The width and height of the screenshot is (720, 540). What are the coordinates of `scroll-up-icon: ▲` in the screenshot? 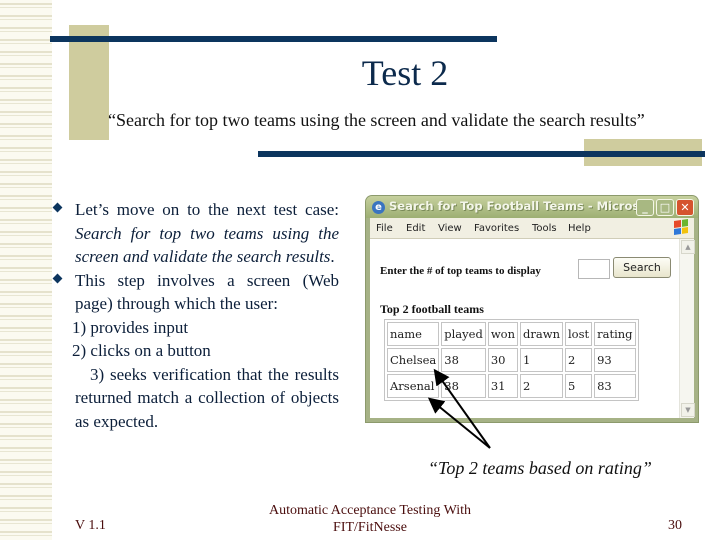 It's located at (688, 247).